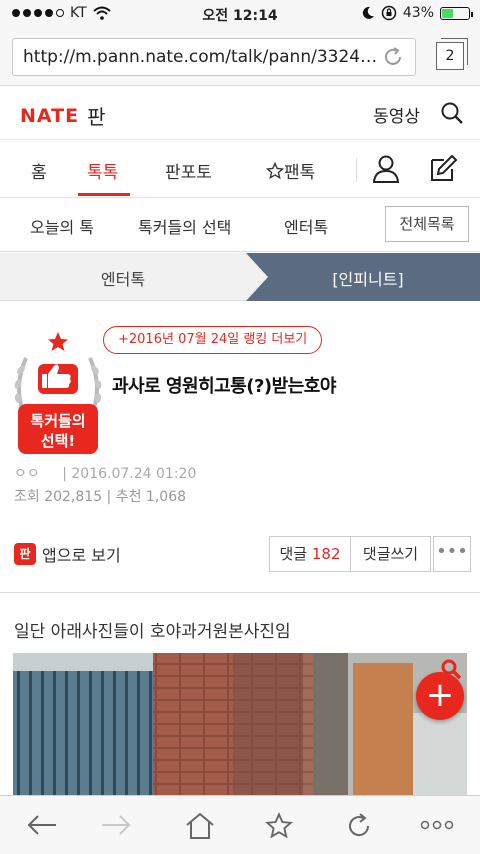  What do you see at coordinates (240, 169) in the screenshot?
I see `main-nav: 홈 톡톡 판포토 팬톡` at bounding box center [240, 169].